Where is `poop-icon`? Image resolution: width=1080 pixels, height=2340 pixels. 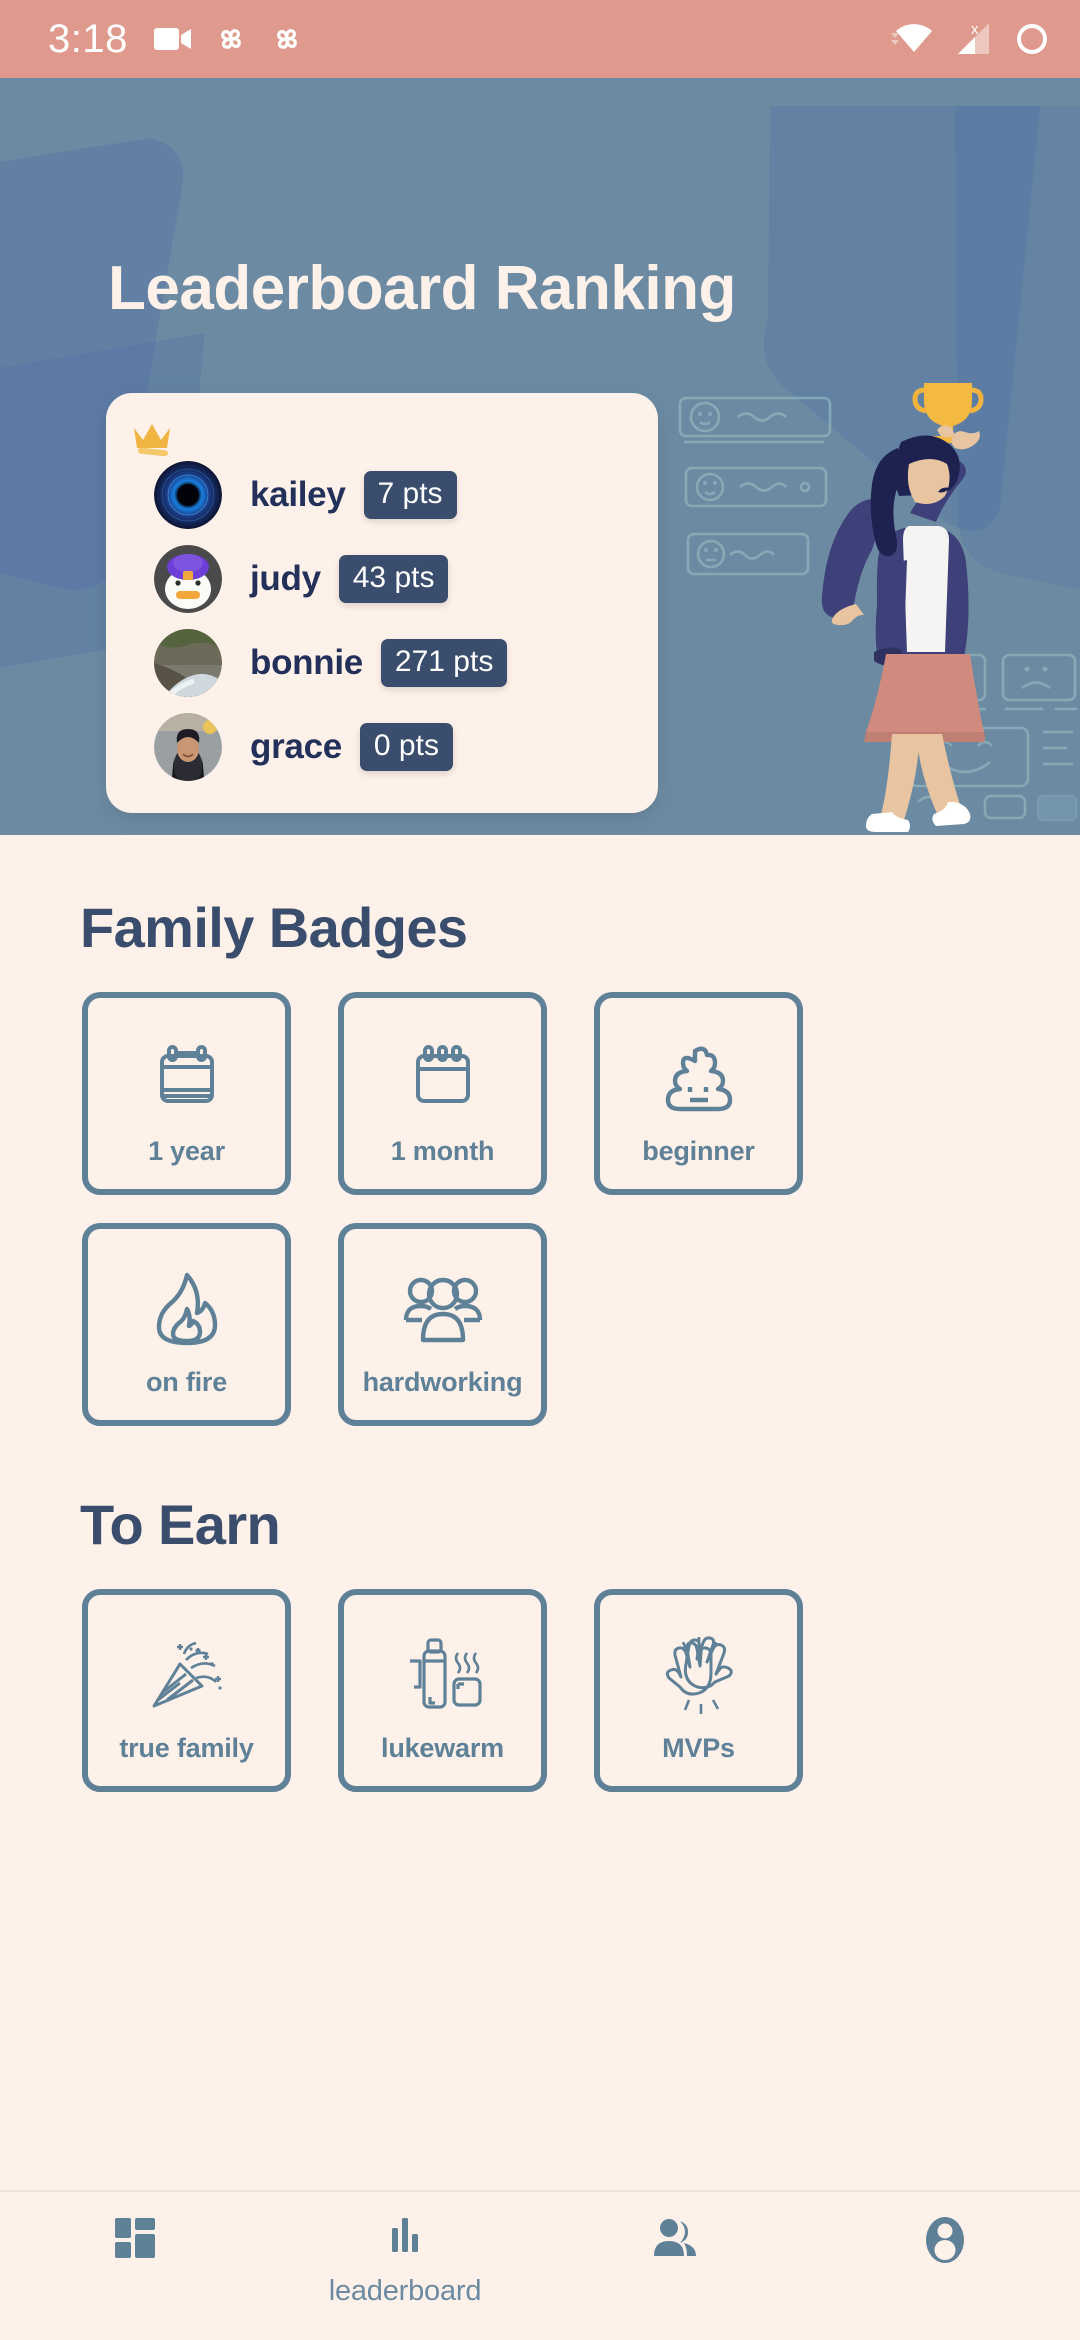
poop-icon is located at coordinates (699, 1078).